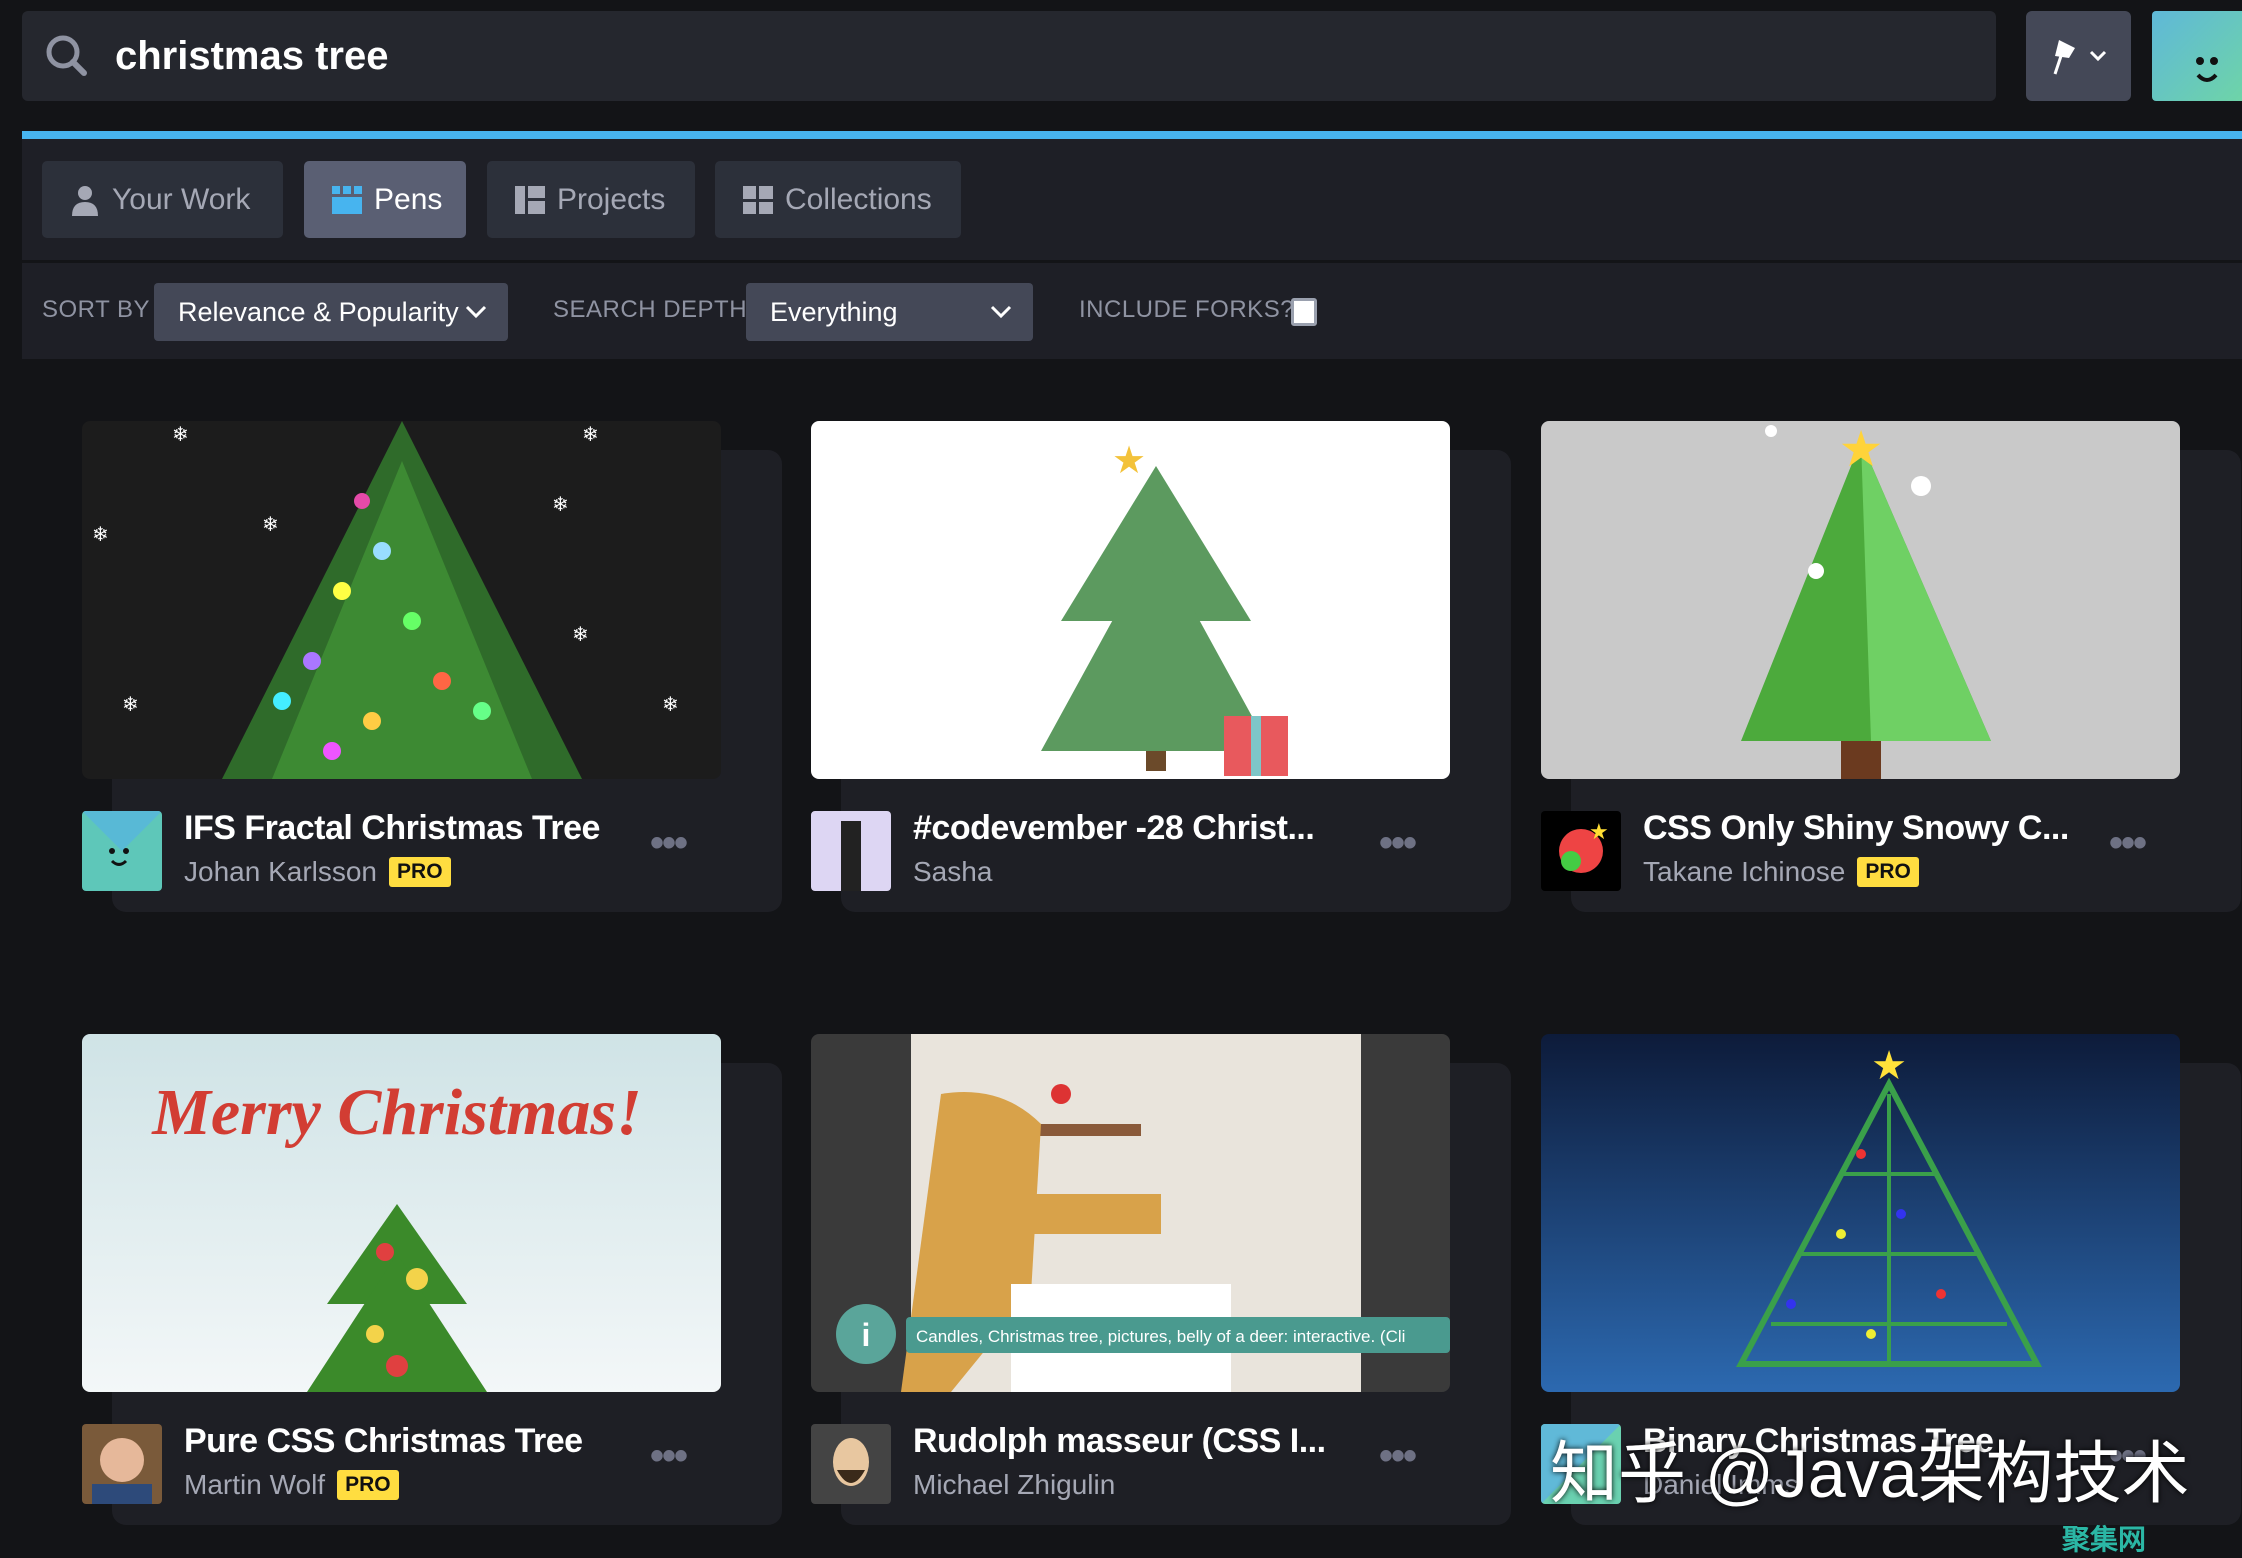  I want to click on pen-title: IFS Fractal Christmas Tree, so click(392, 828).